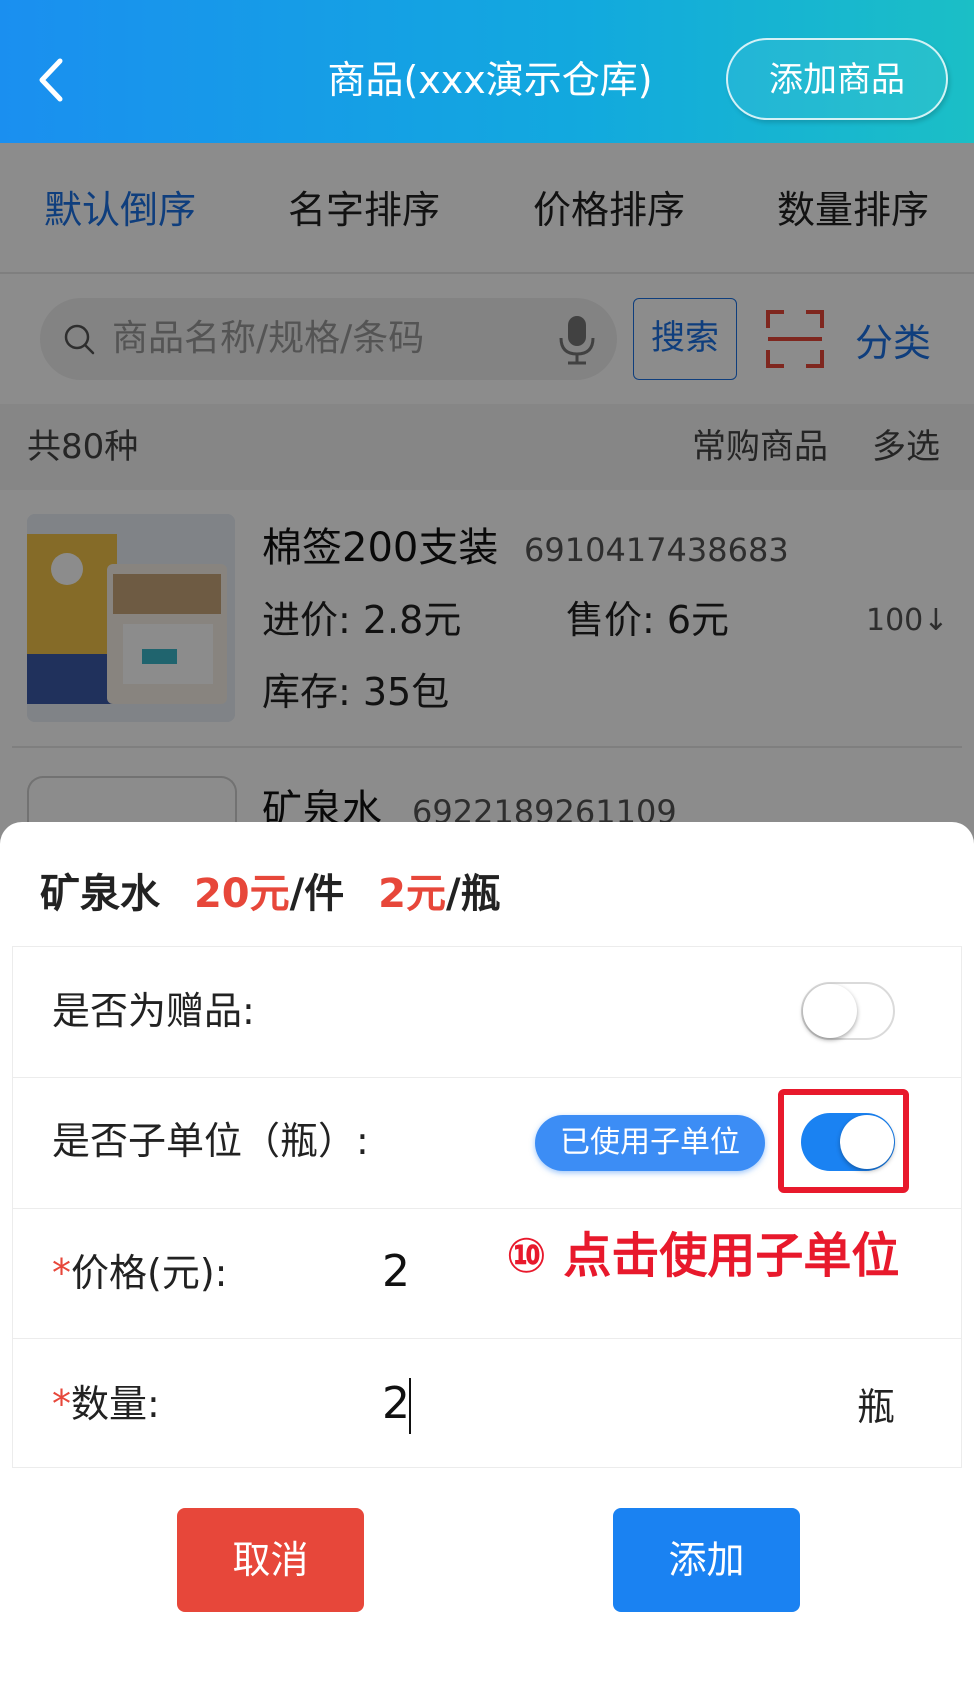 Image resolution: width=974 pixels, height=1688 pixels. Describe the element at coordinates (876, 1407) in the screenshot. I see `quantity-unit: 瓶` at that location.